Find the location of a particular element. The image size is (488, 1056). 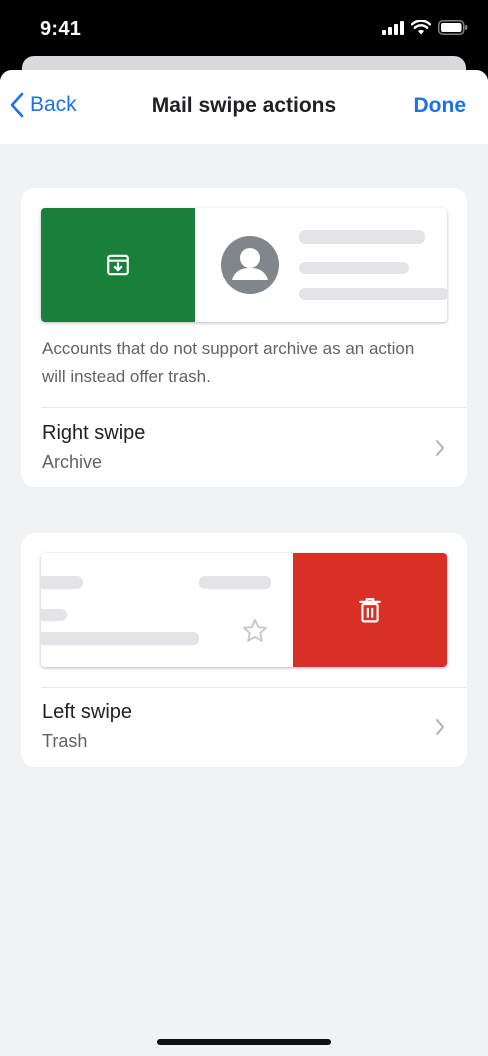

trash-icon is located at coordinates (370, 610).